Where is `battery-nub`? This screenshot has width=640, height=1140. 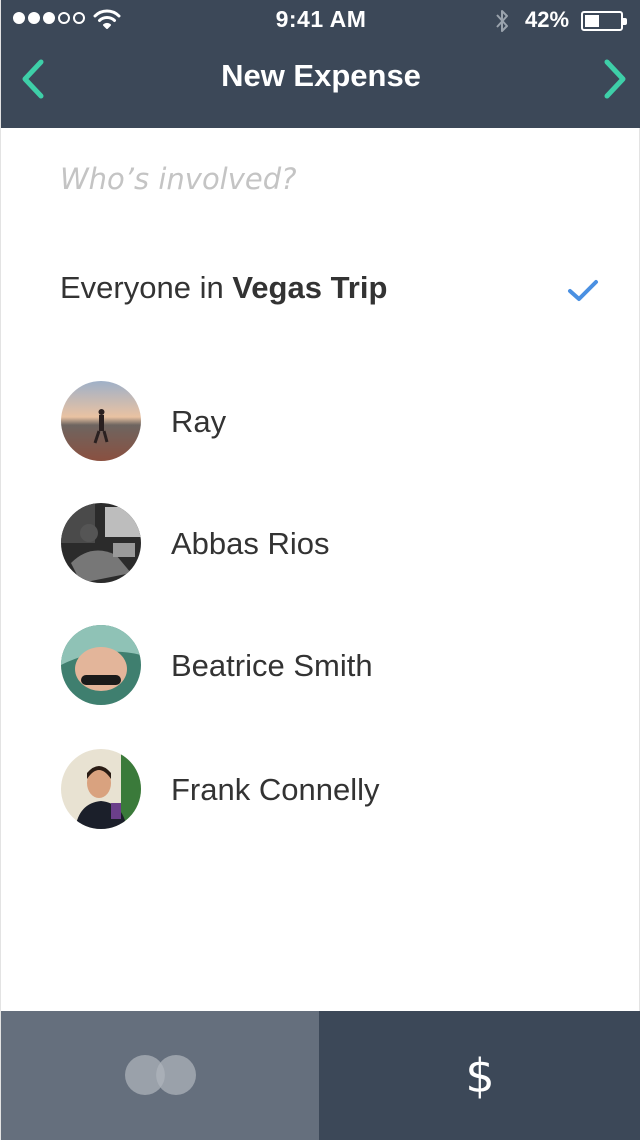 battery-nub is located at coordinates (625, 21).